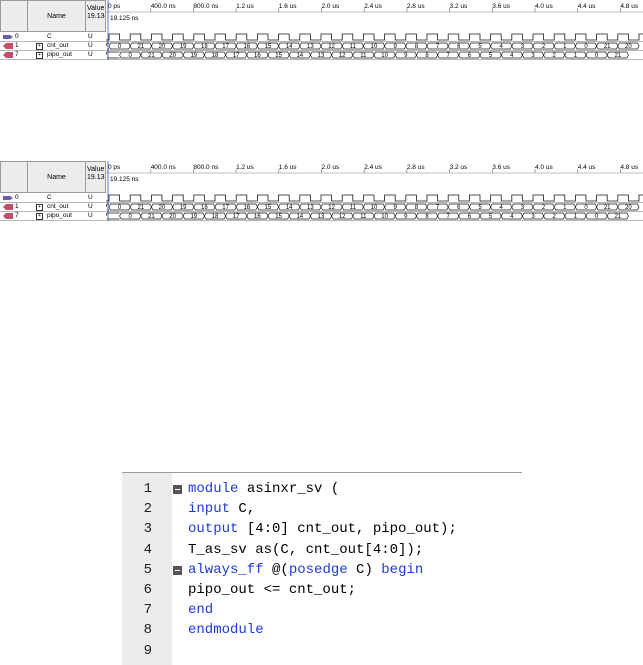 The width and height of the screenshot is (643, 665). I want to click on signal-name: pipo_out, so click(59, 54).